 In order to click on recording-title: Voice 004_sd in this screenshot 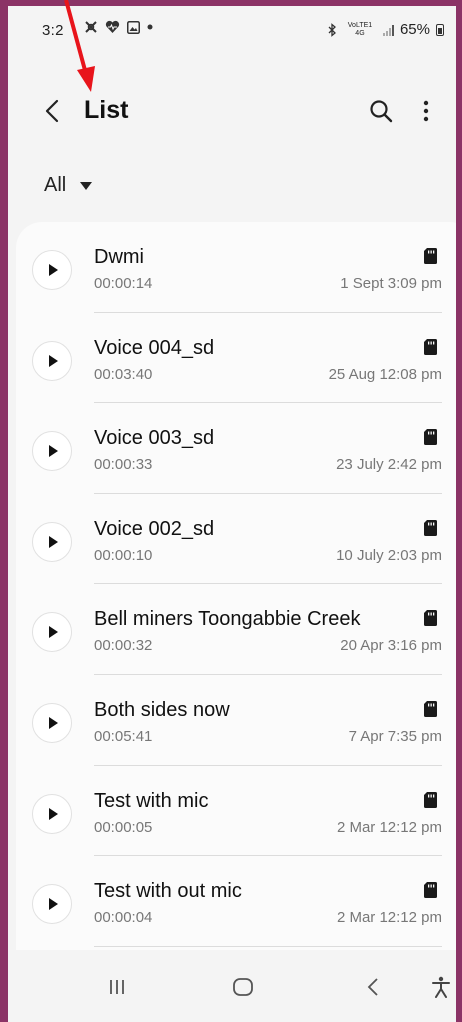, I will do `click(154, 347)`.